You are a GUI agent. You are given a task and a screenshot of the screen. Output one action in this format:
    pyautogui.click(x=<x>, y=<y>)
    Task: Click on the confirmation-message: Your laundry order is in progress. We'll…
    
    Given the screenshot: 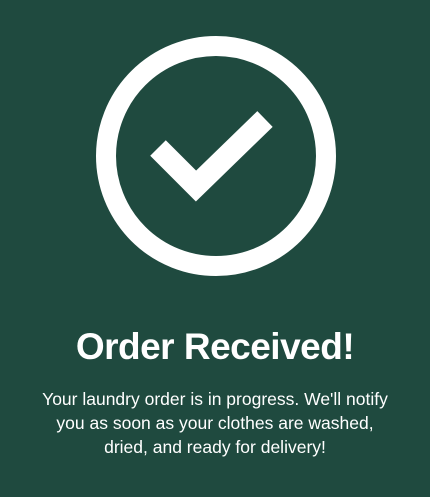 What is the action you would take?
    pyautogui.click(x=215, y=423)
    